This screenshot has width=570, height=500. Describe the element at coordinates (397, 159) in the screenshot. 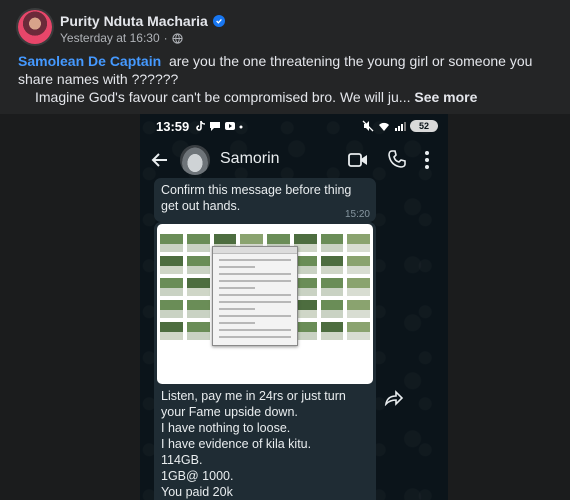

I see `phone-call-icon` at that location.